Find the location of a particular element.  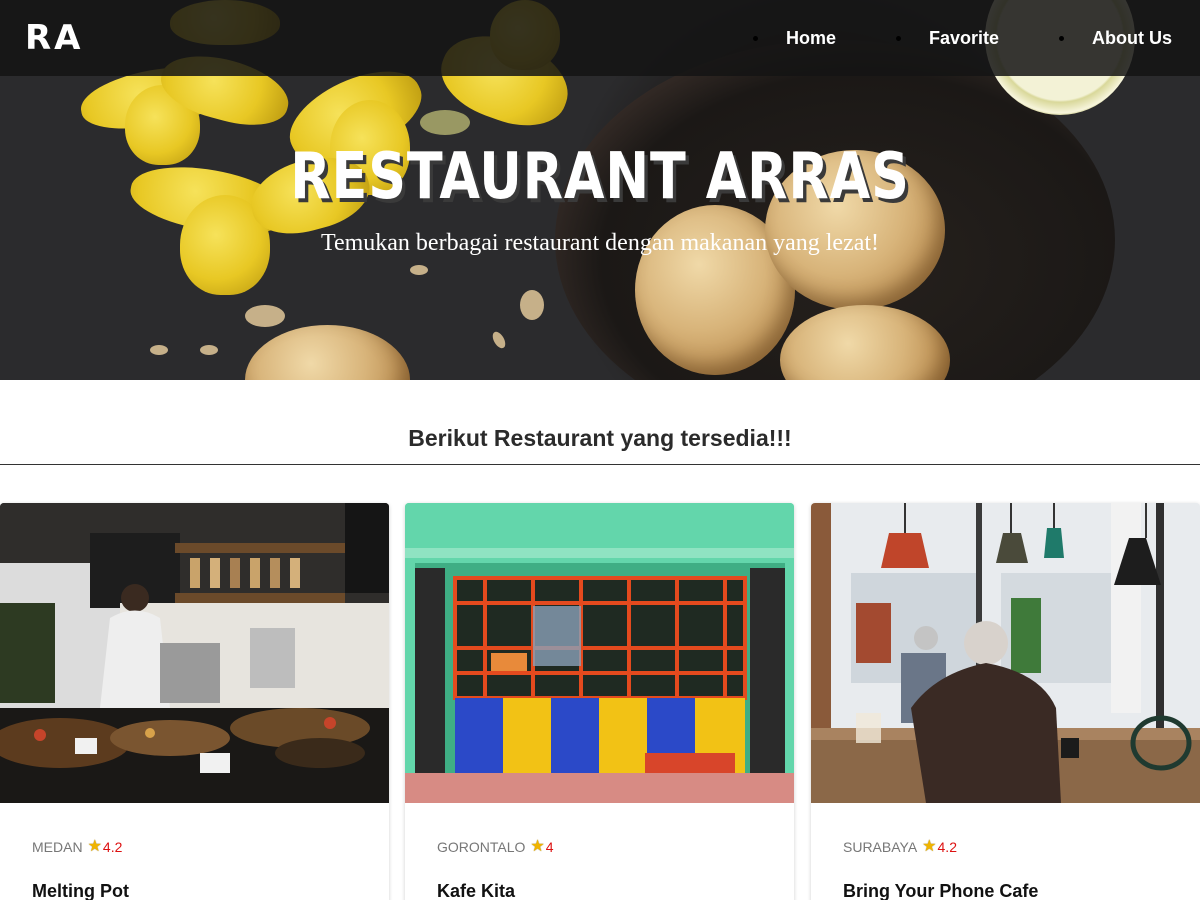

restaurant-city: SURABAYA is located at coordinates (880, 847).